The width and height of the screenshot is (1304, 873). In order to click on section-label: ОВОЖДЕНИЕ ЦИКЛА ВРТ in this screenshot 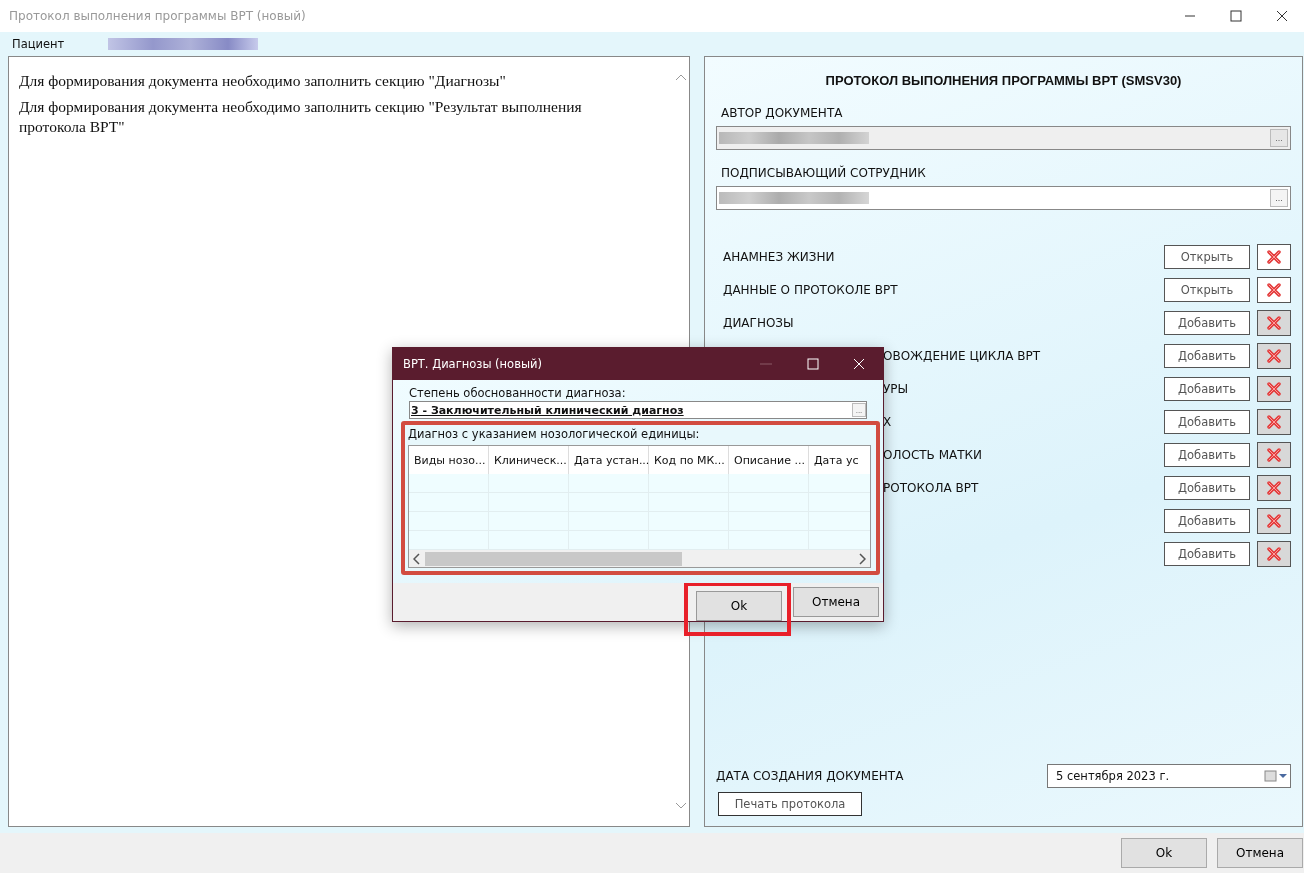, I will do `click(962, 356)`.